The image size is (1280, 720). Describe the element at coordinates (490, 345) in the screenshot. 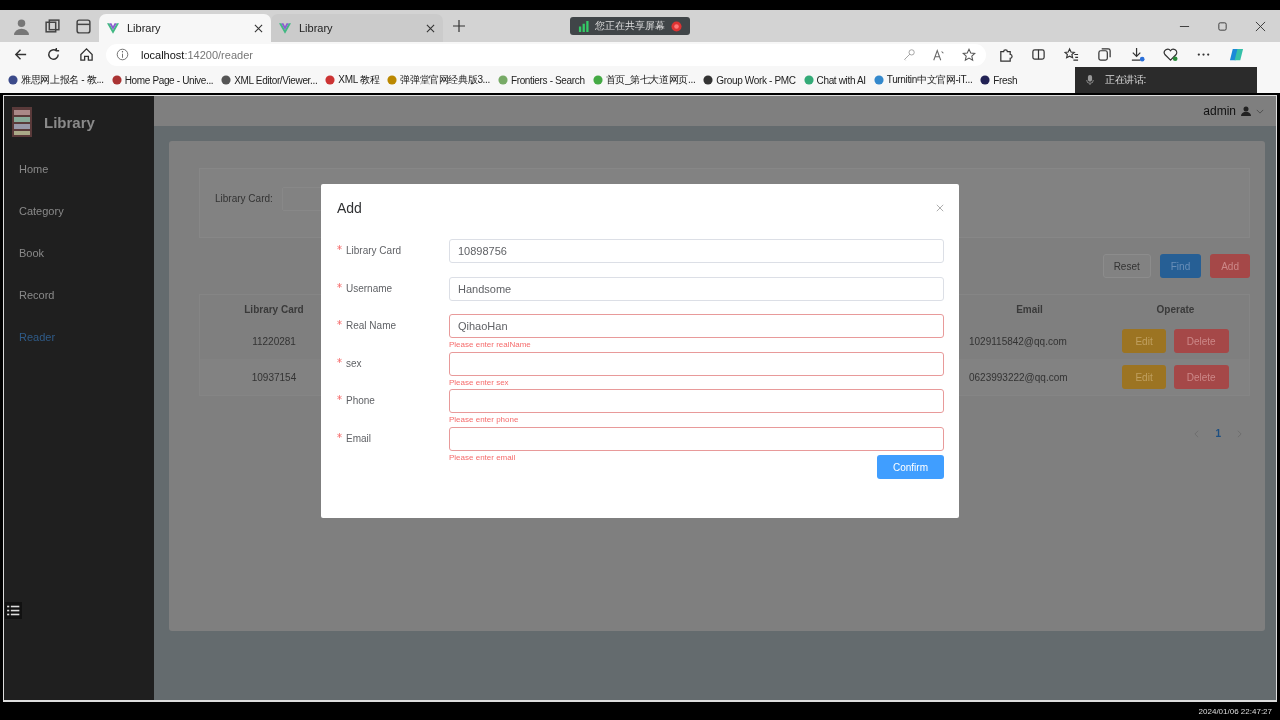

I see `error-message: Please enter realName` at that location.